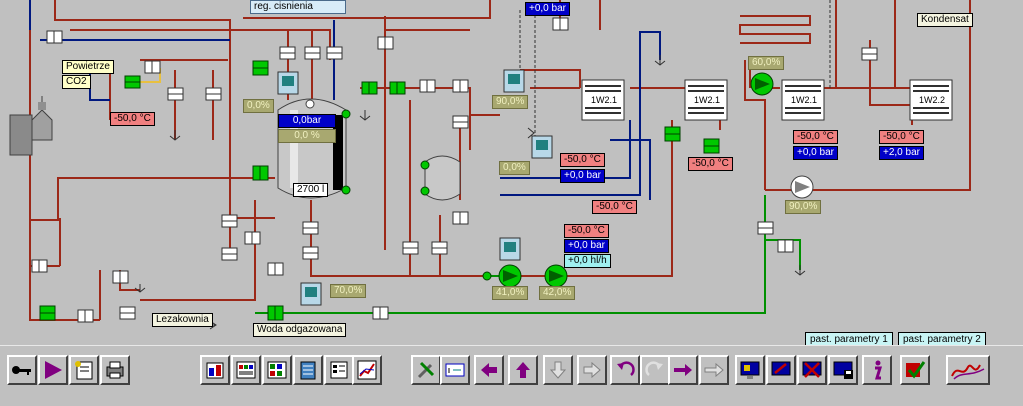 Image resolution: width=1023 pixels, height=406 pixels. Describe the element at coordinates (766, 63) in the screenshot. I see `right-pump-pct: 60,0%` at that location.